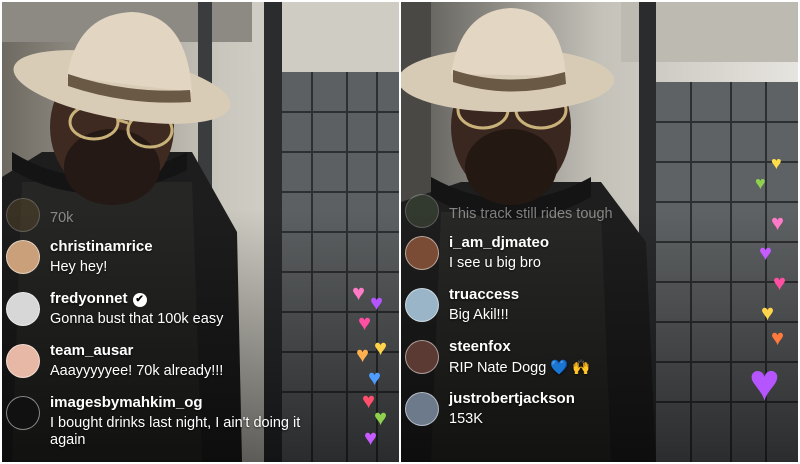 This screenshot has height=464, width=800. I want to click on comment-text: Gonna bust that 100k easy, so click(137, 319).